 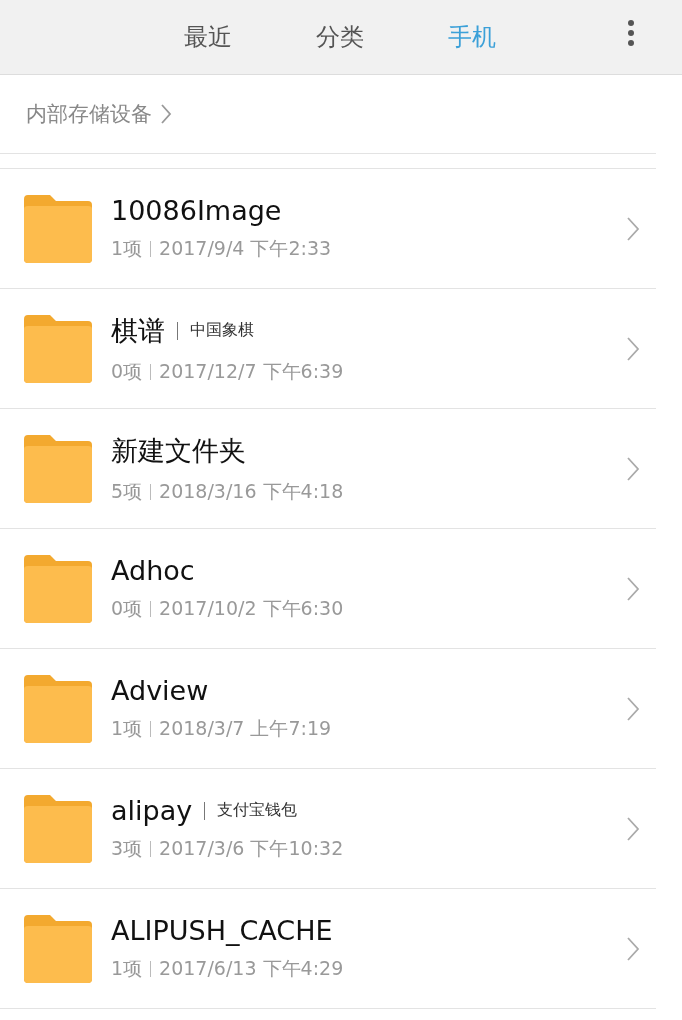 I want to click on folder-row: alipay 支付宝钱包 3项 2017/3/6 下午10:32, so click(x=328, y=829).